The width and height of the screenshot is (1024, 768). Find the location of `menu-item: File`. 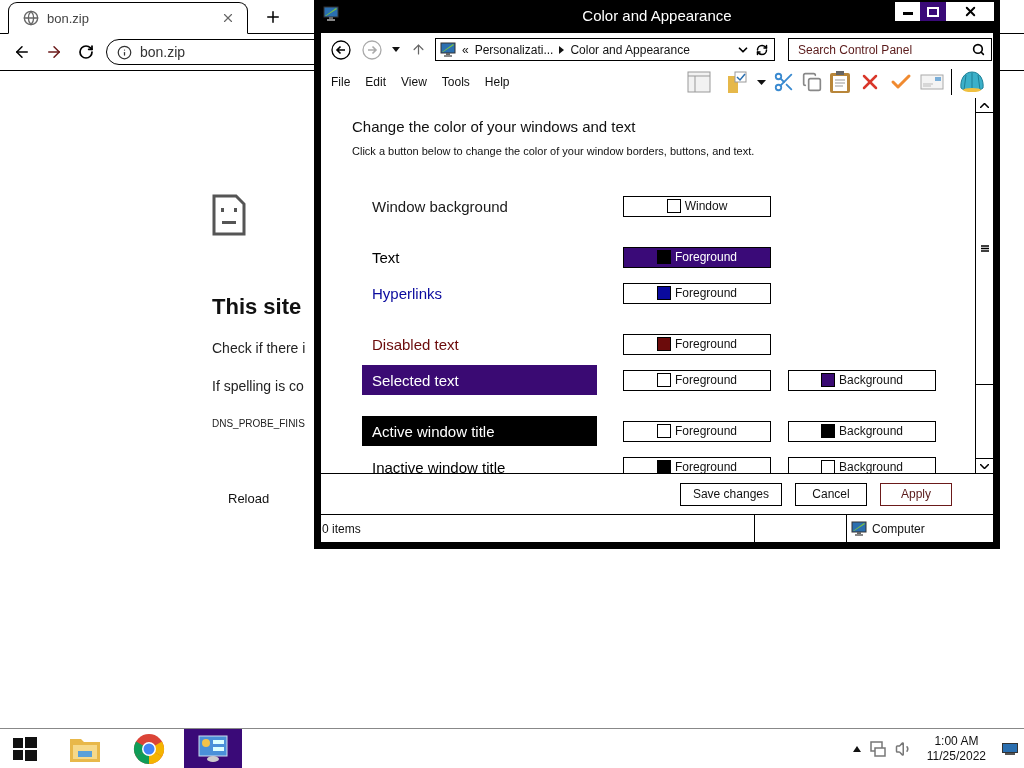

menu-item: File is located at coordinates (341, 82).